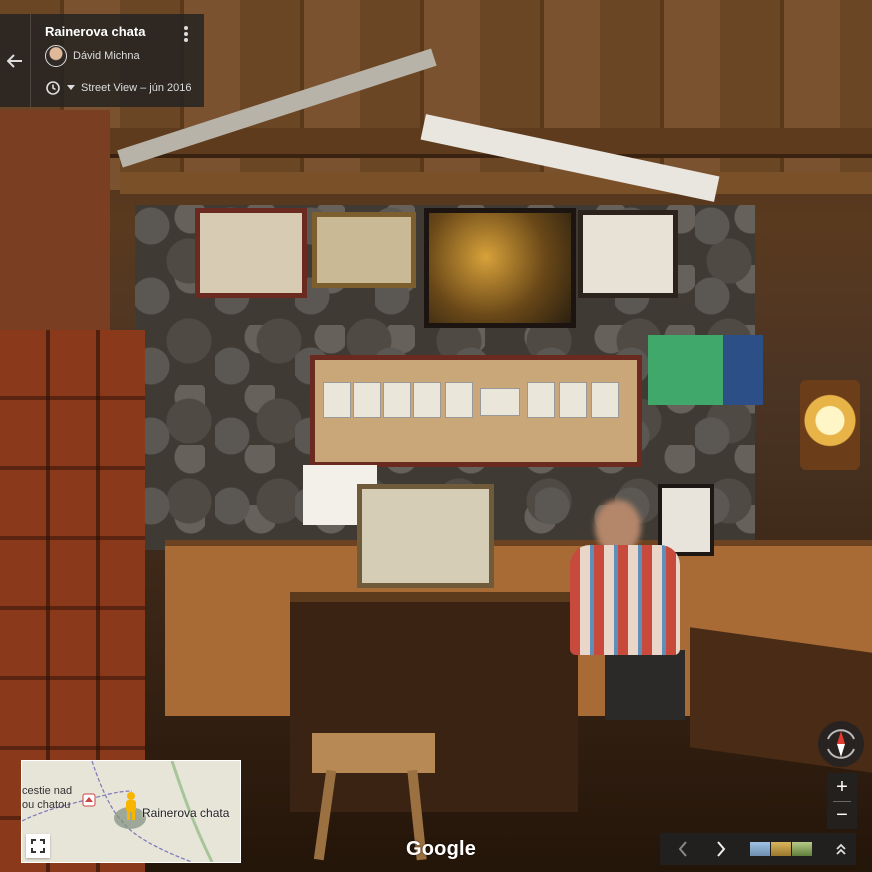 The height and width of the screenshot is (872, 872). Describe the element at coordinates (47, 791) in the screenshot. I see `map-label-crossroads: cestie nad` at that location.